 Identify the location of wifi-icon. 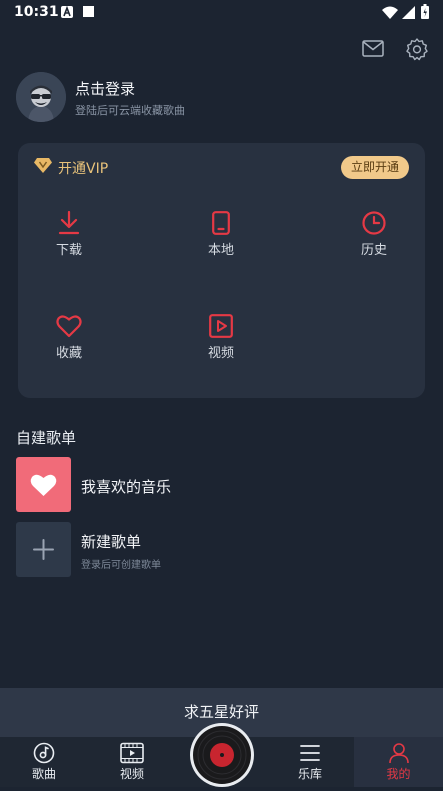
(390, 12).